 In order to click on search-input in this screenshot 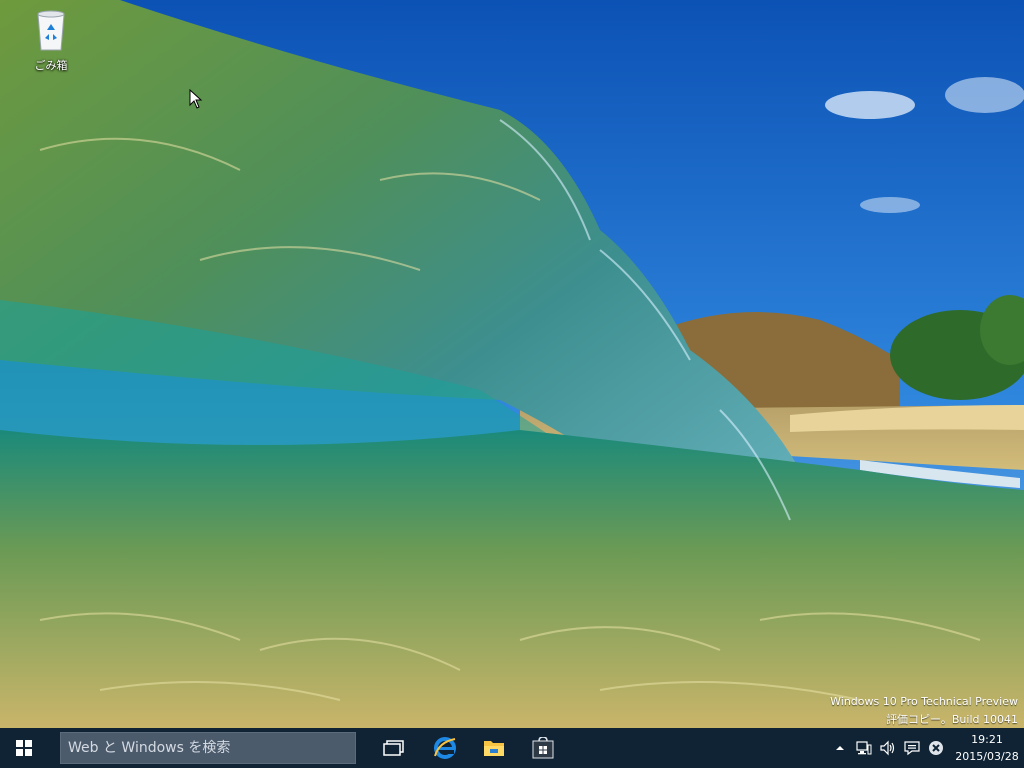, I will do `click(208, 748)`.